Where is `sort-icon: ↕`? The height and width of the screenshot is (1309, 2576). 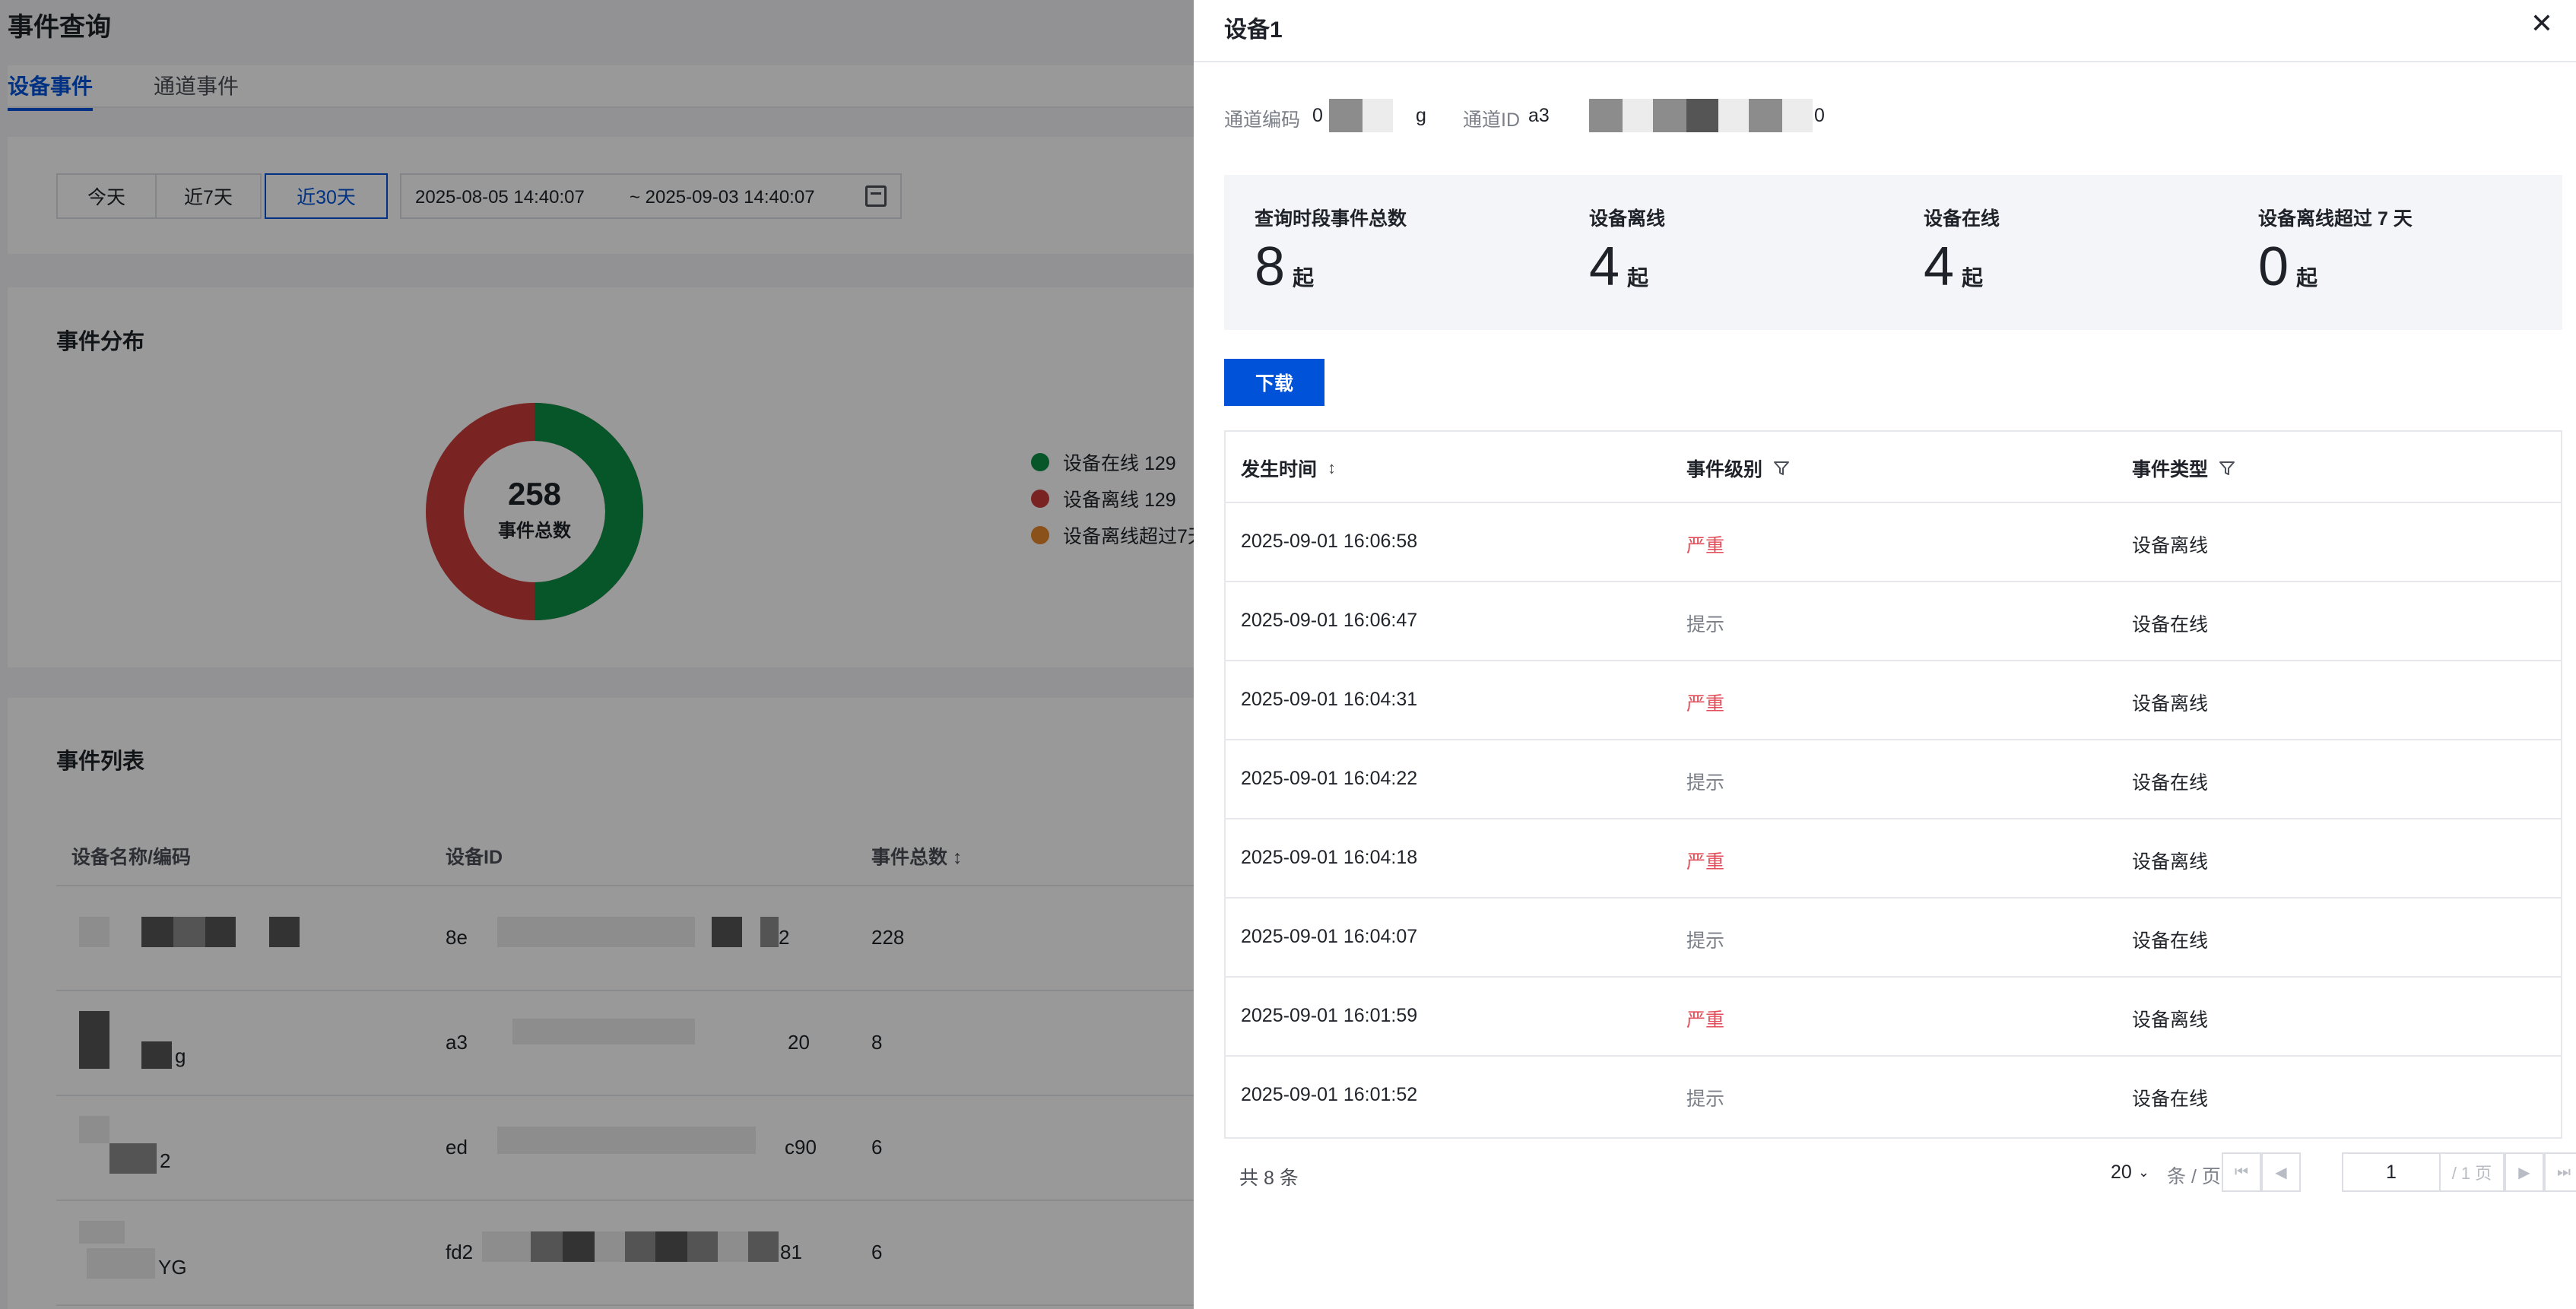 sort-icon: ↕ is located at coordinates (1332, 468).